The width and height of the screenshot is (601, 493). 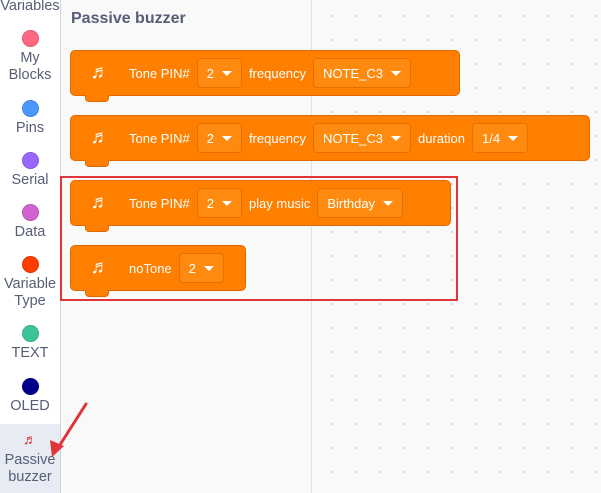 What do you see at coordinates (30, 343) in the screenshot?
I see `category-text: TEXT` at bounding box center [30, 343].